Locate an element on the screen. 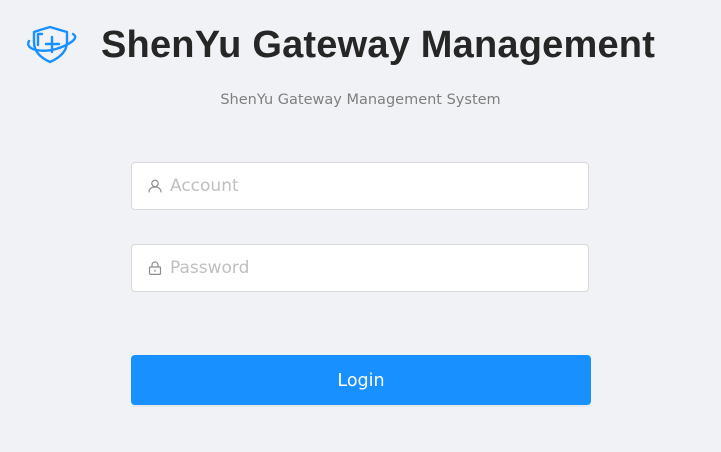 Image resolution: width=721 pixels, height=452 pixels. login-button: Login is located at coordinates (361, 380).